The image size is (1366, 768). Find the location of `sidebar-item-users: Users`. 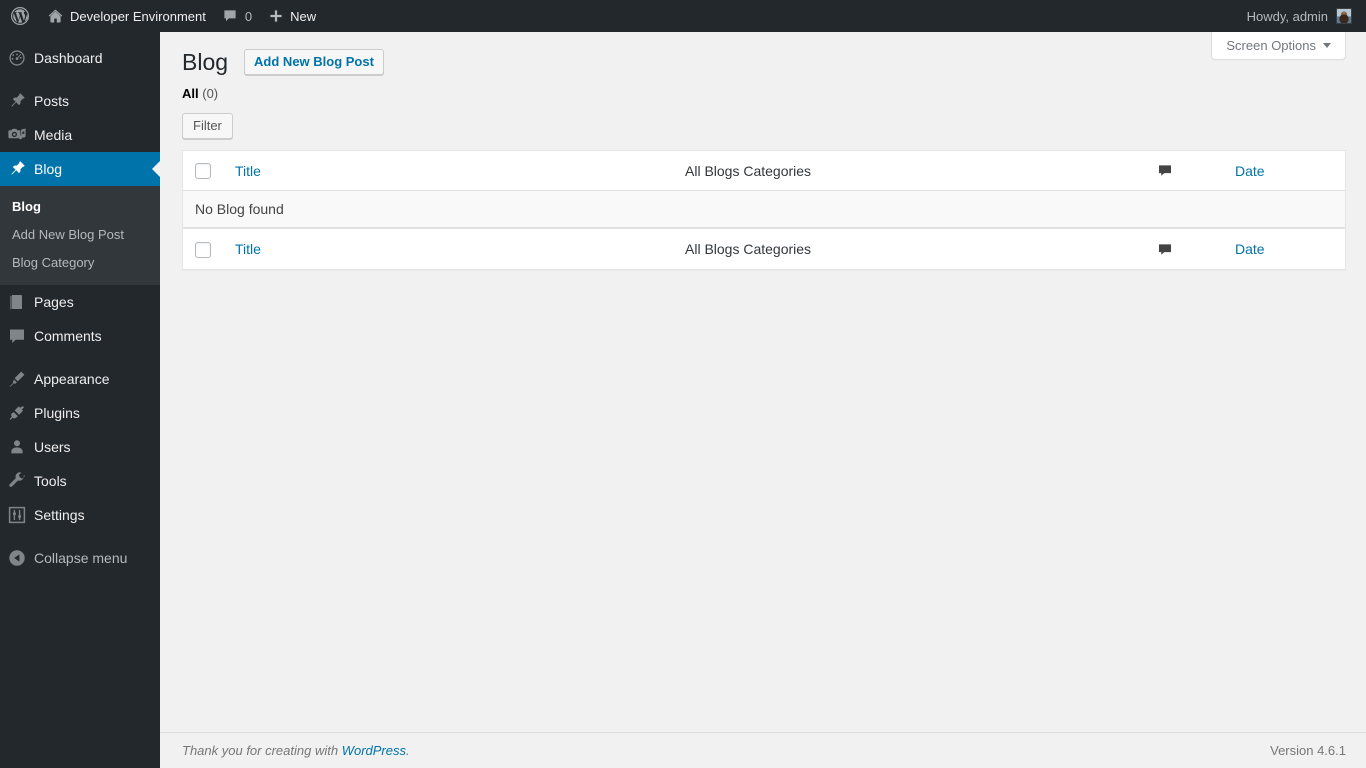

sidebar-item-users: Users is located at coordinates (80, 447).